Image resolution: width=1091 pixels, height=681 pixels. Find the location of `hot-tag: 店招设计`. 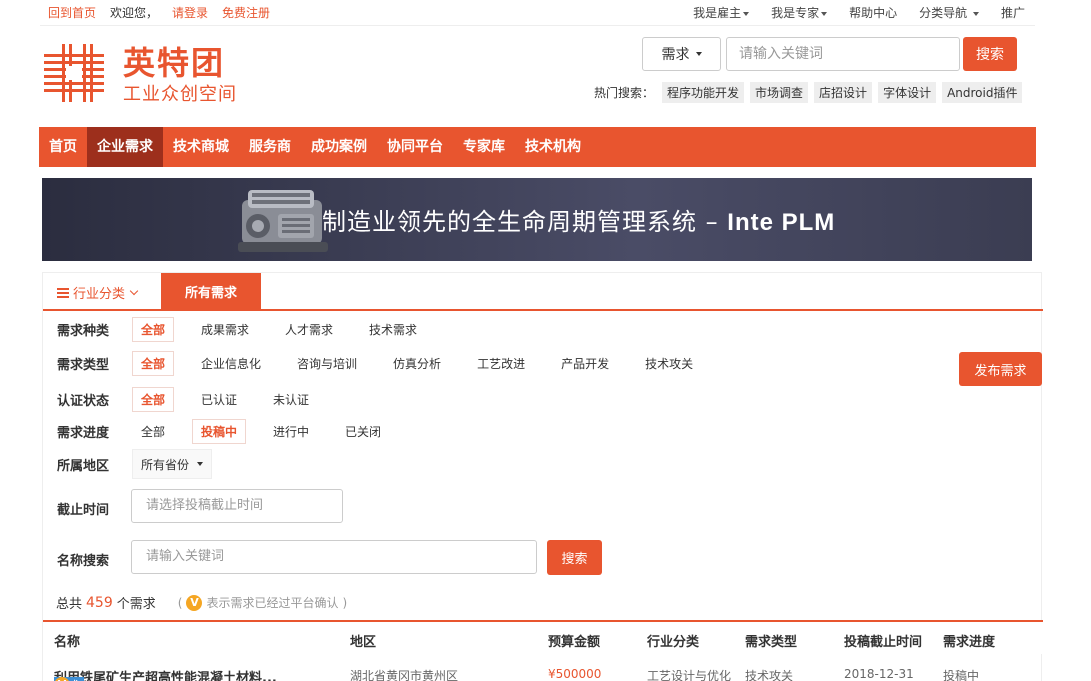

hot-tag: 店招设计 is located at coordinates (843, 92).